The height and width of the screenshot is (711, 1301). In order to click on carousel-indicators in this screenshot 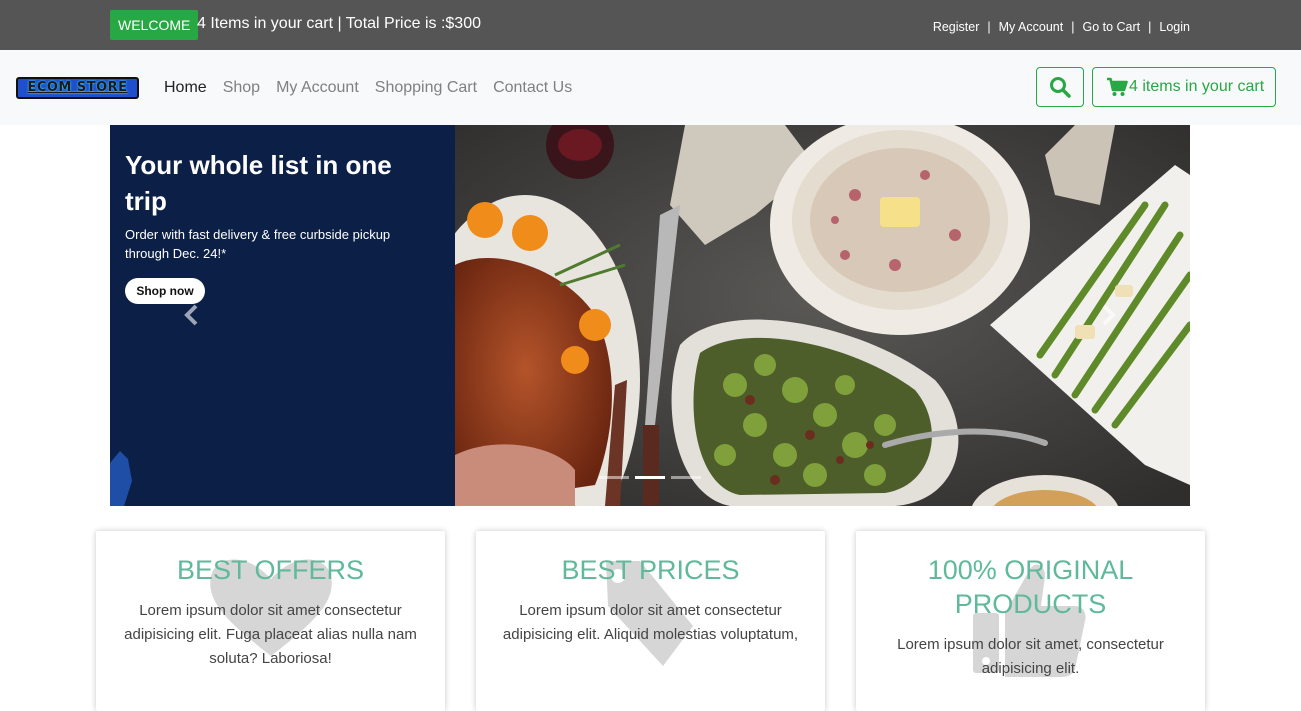, I will do `click(653, 477)`.